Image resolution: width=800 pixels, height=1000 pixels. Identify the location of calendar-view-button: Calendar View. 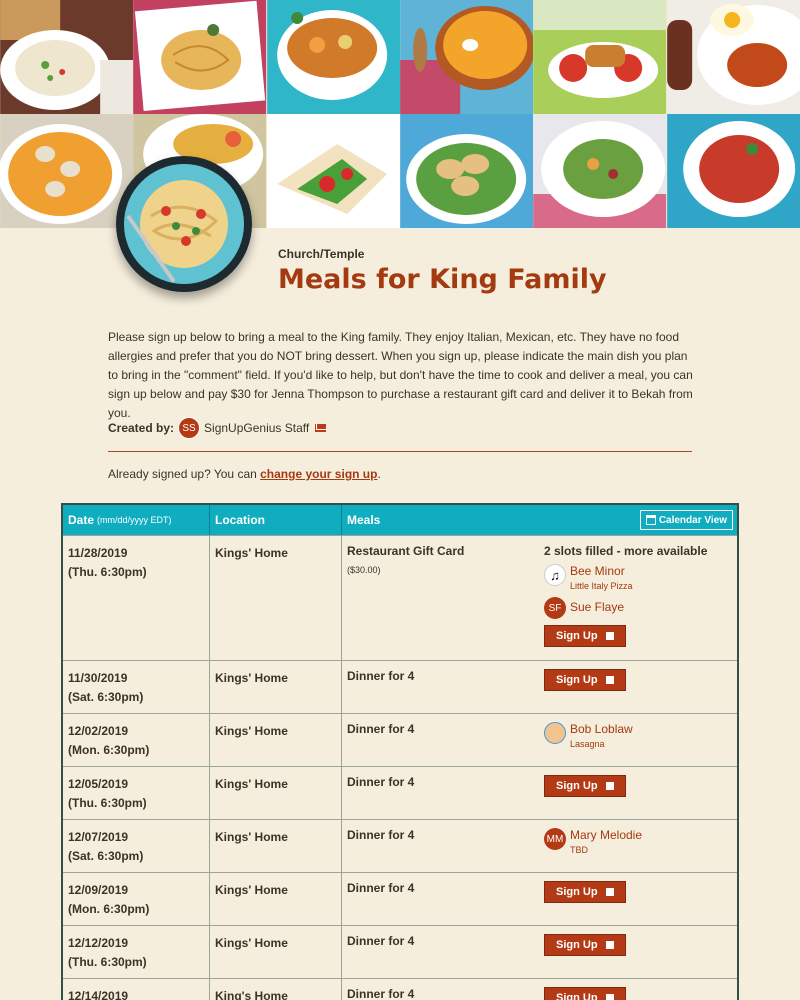
(686, 520).